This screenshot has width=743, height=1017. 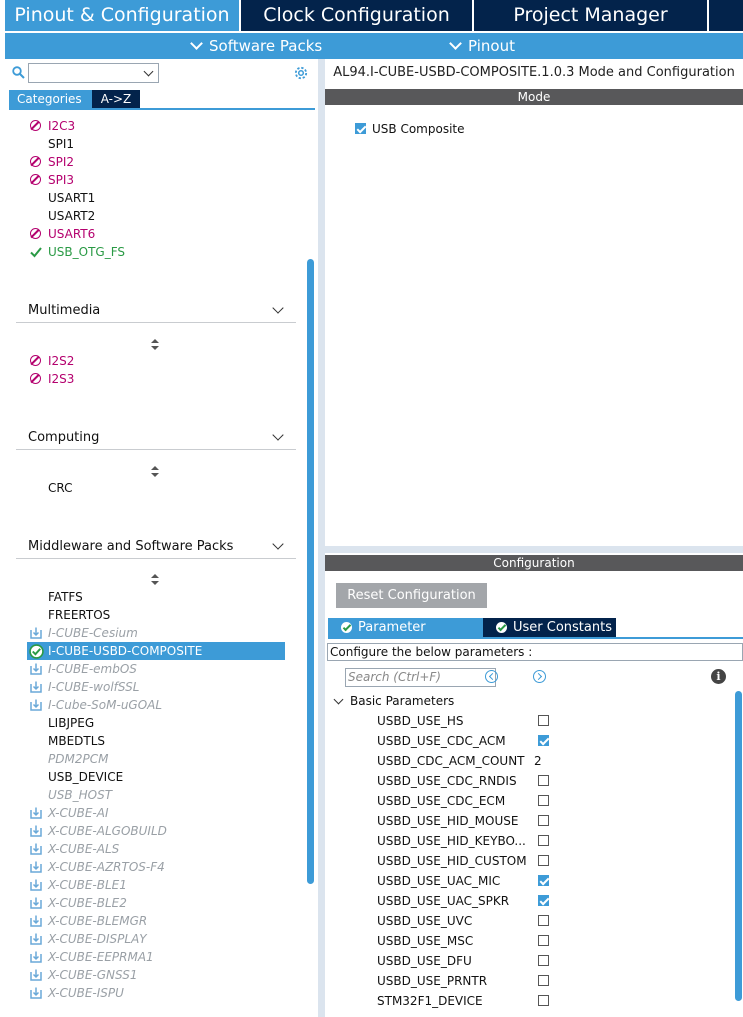 I want to click on gear-icon, so click(x=301, y=73).